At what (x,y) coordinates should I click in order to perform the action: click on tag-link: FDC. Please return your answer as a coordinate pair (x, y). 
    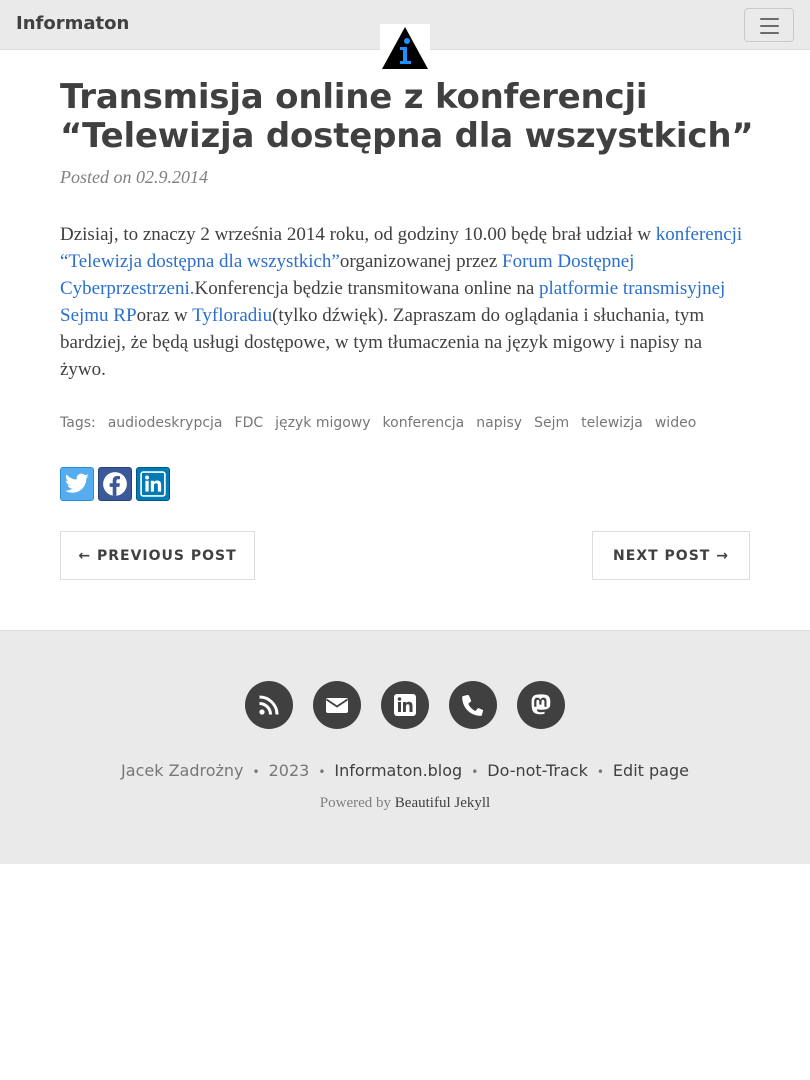
    Looking at the image, I should click on (249, 423).